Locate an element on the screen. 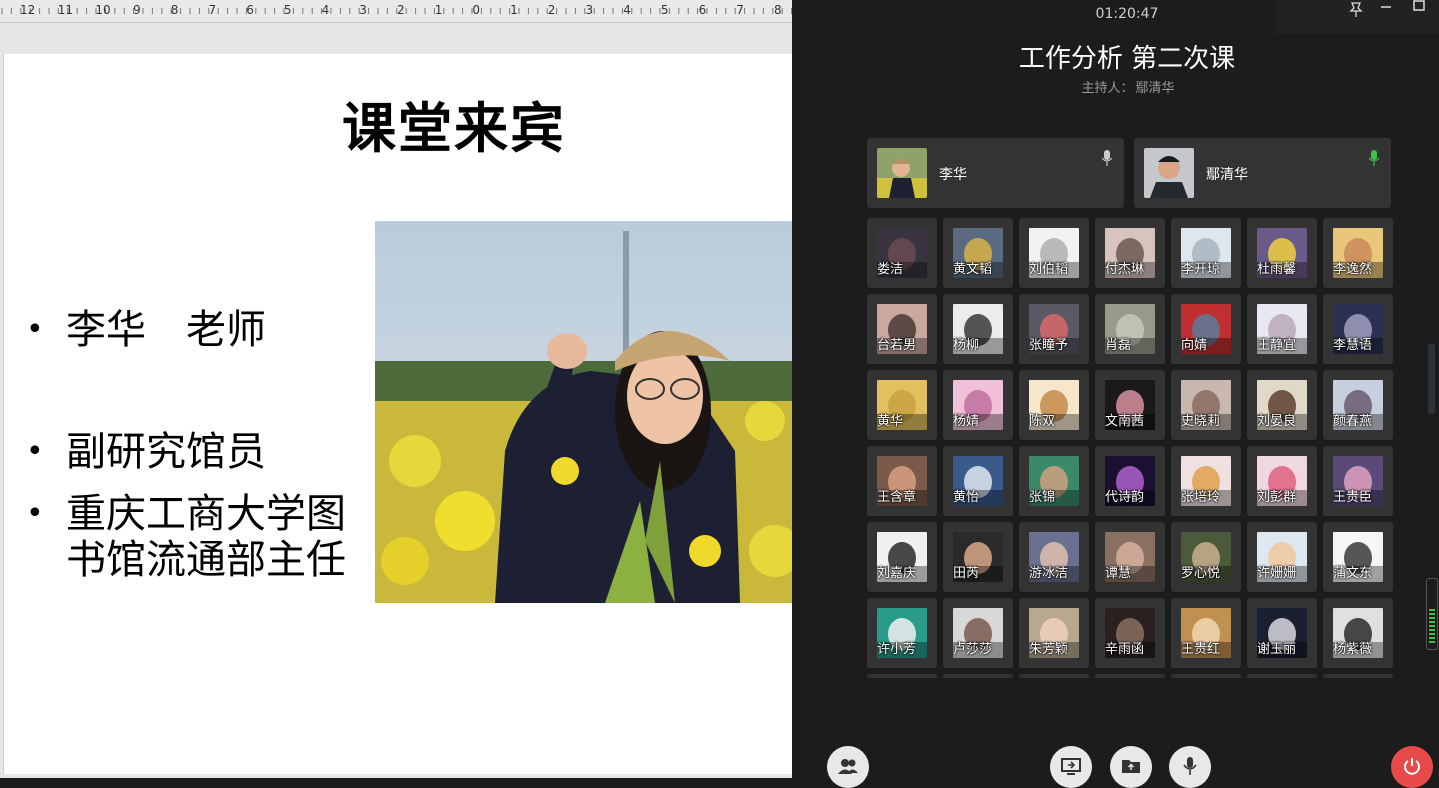 Image resolution: width=1439 pixels, height=788 pixels. participant-name: 李逸然 is located at coordinates (1353, 269).